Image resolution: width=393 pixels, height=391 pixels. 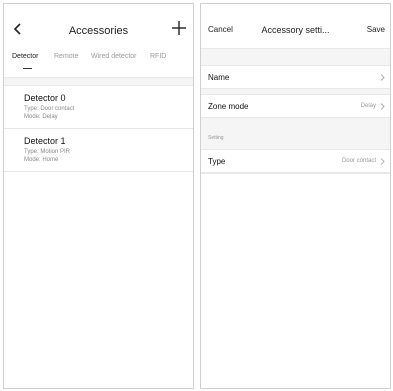 What do you see at coordinates (66, 56) in the screenshot?
I see `tab-remote: Remote` at bounding box center [66, 56].